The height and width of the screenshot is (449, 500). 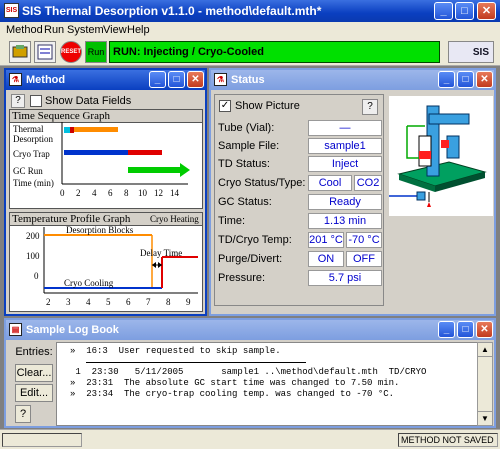 What do you see at coordinates (245, 202) in the screenshot?
I see `gc-status-label: GC Status:` at bounding box center [245, 202].